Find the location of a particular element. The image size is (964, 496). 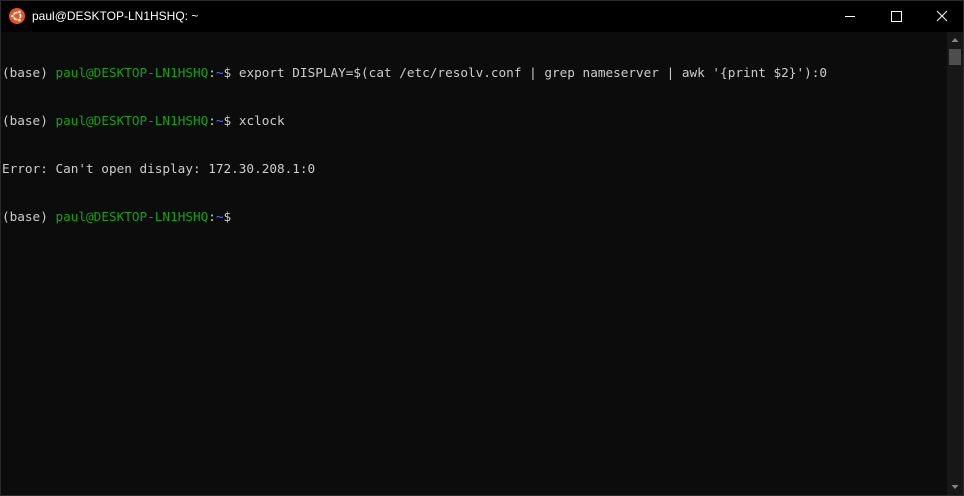

scroll-down-button is located at coordinates (955, 487).